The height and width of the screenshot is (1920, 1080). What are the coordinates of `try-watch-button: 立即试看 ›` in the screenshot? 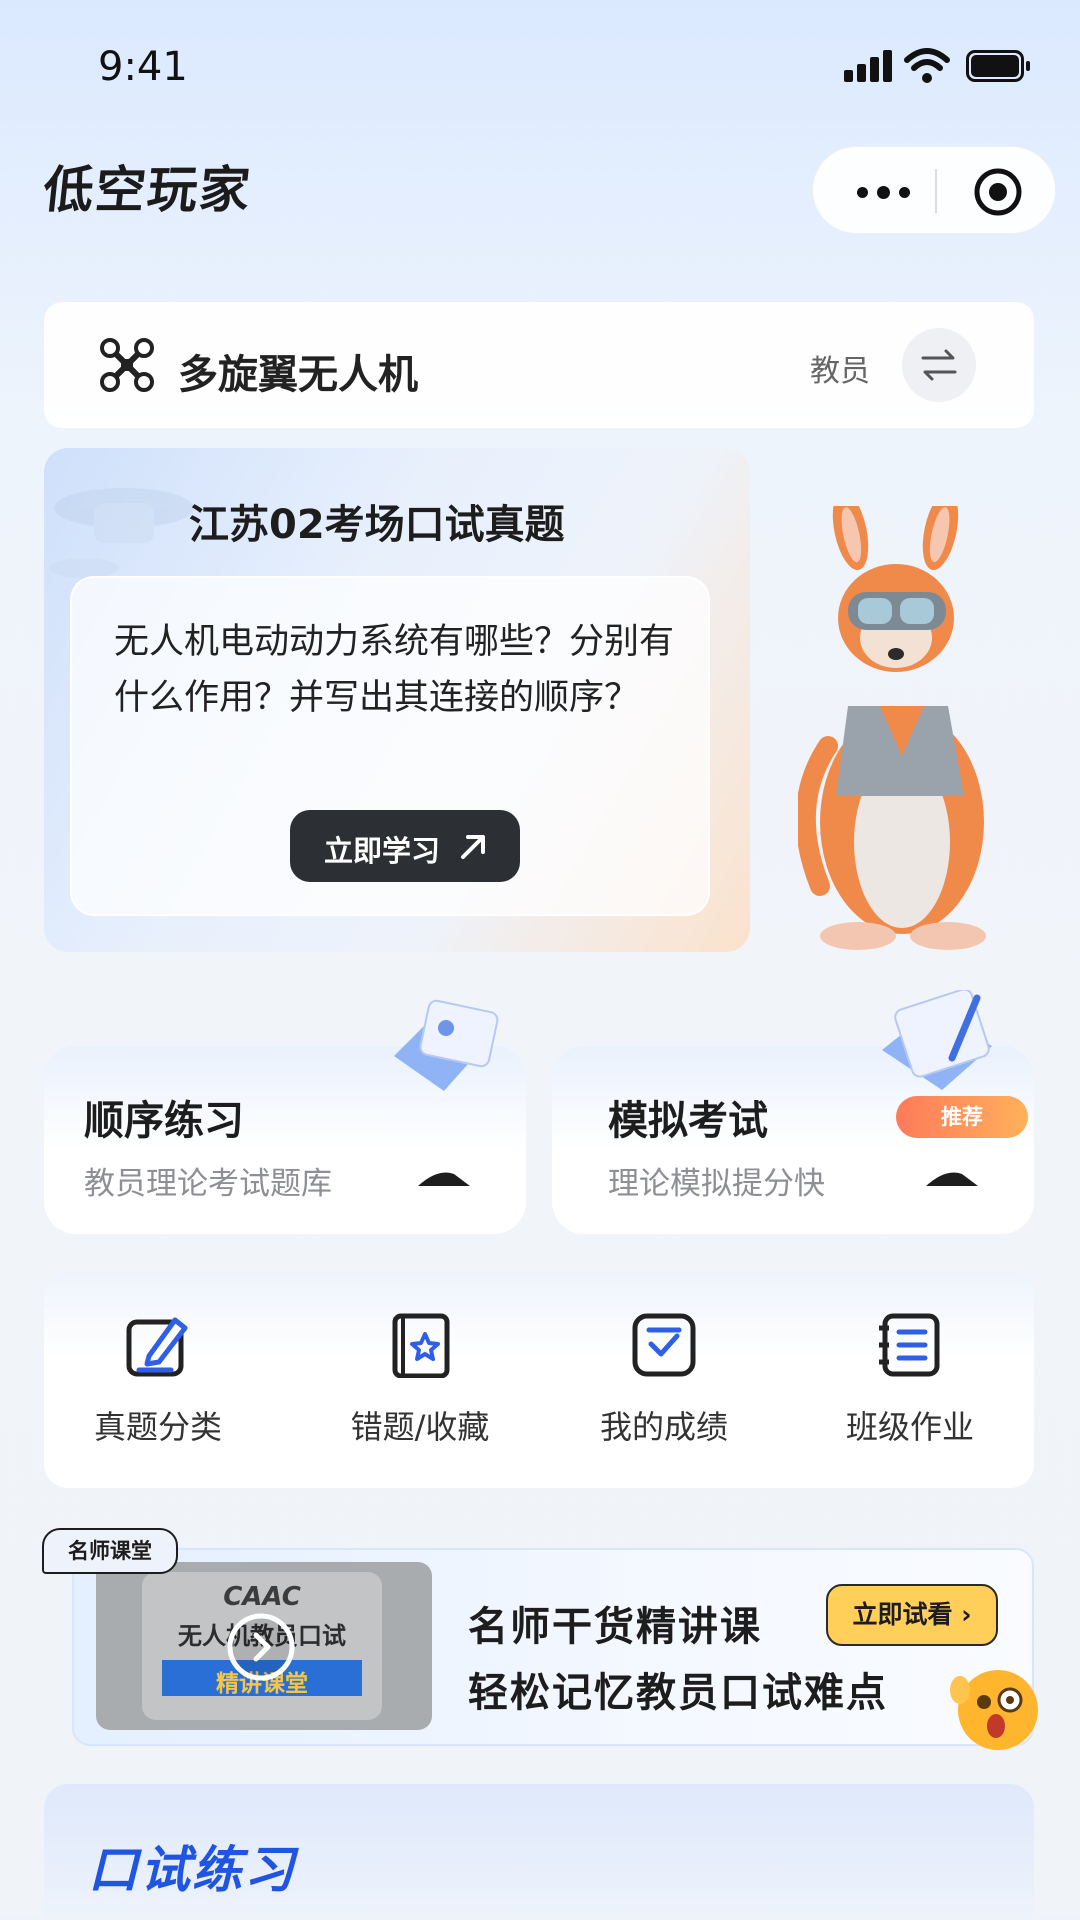 It's located at (912, 1615).